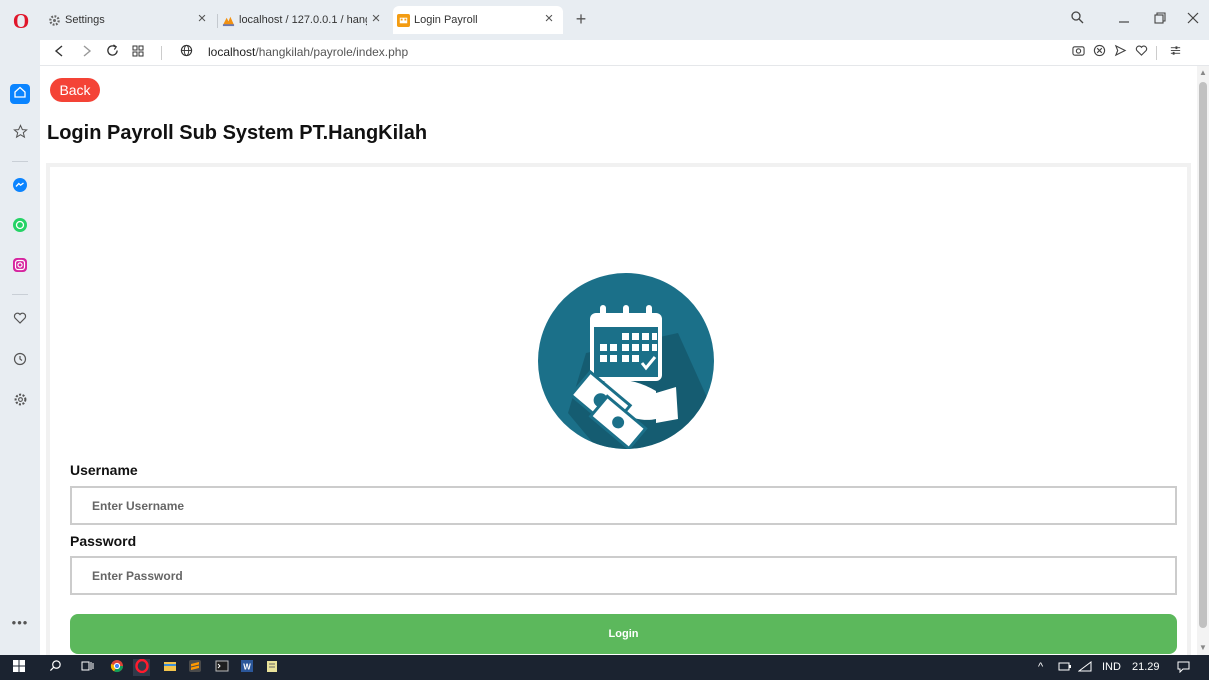  Describe the element at coordinates (1175, 53) in the screenshot. I see `easy-setup-icon` at that location.